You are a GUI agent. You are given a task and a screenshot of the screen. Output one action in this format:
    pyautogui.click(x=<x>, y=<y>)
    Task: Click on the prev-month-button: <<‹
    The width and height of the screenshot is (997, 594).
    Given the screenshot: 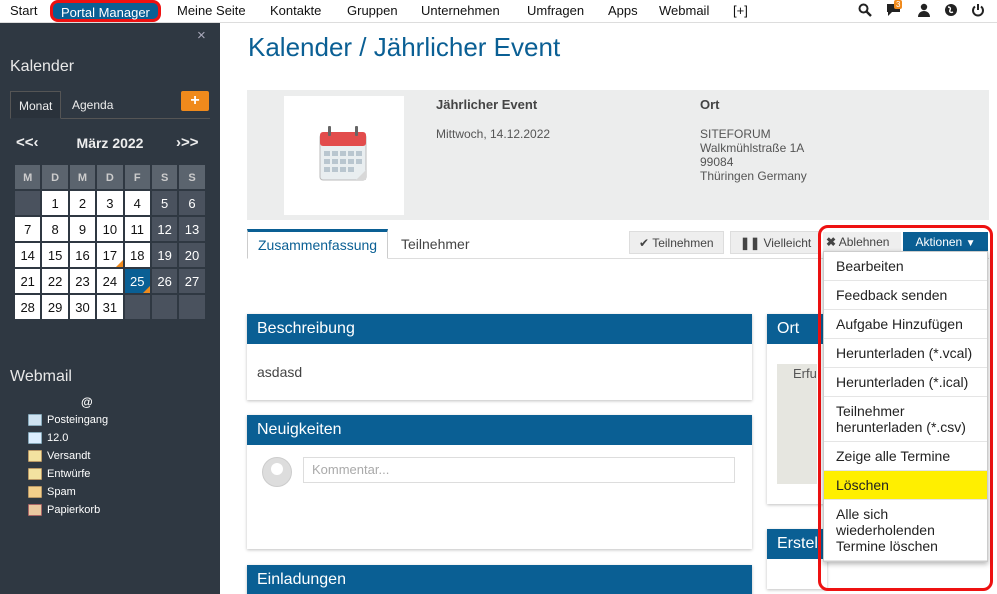 What is the action you would take?
    pyautogui.click(x=27, y=142)
    